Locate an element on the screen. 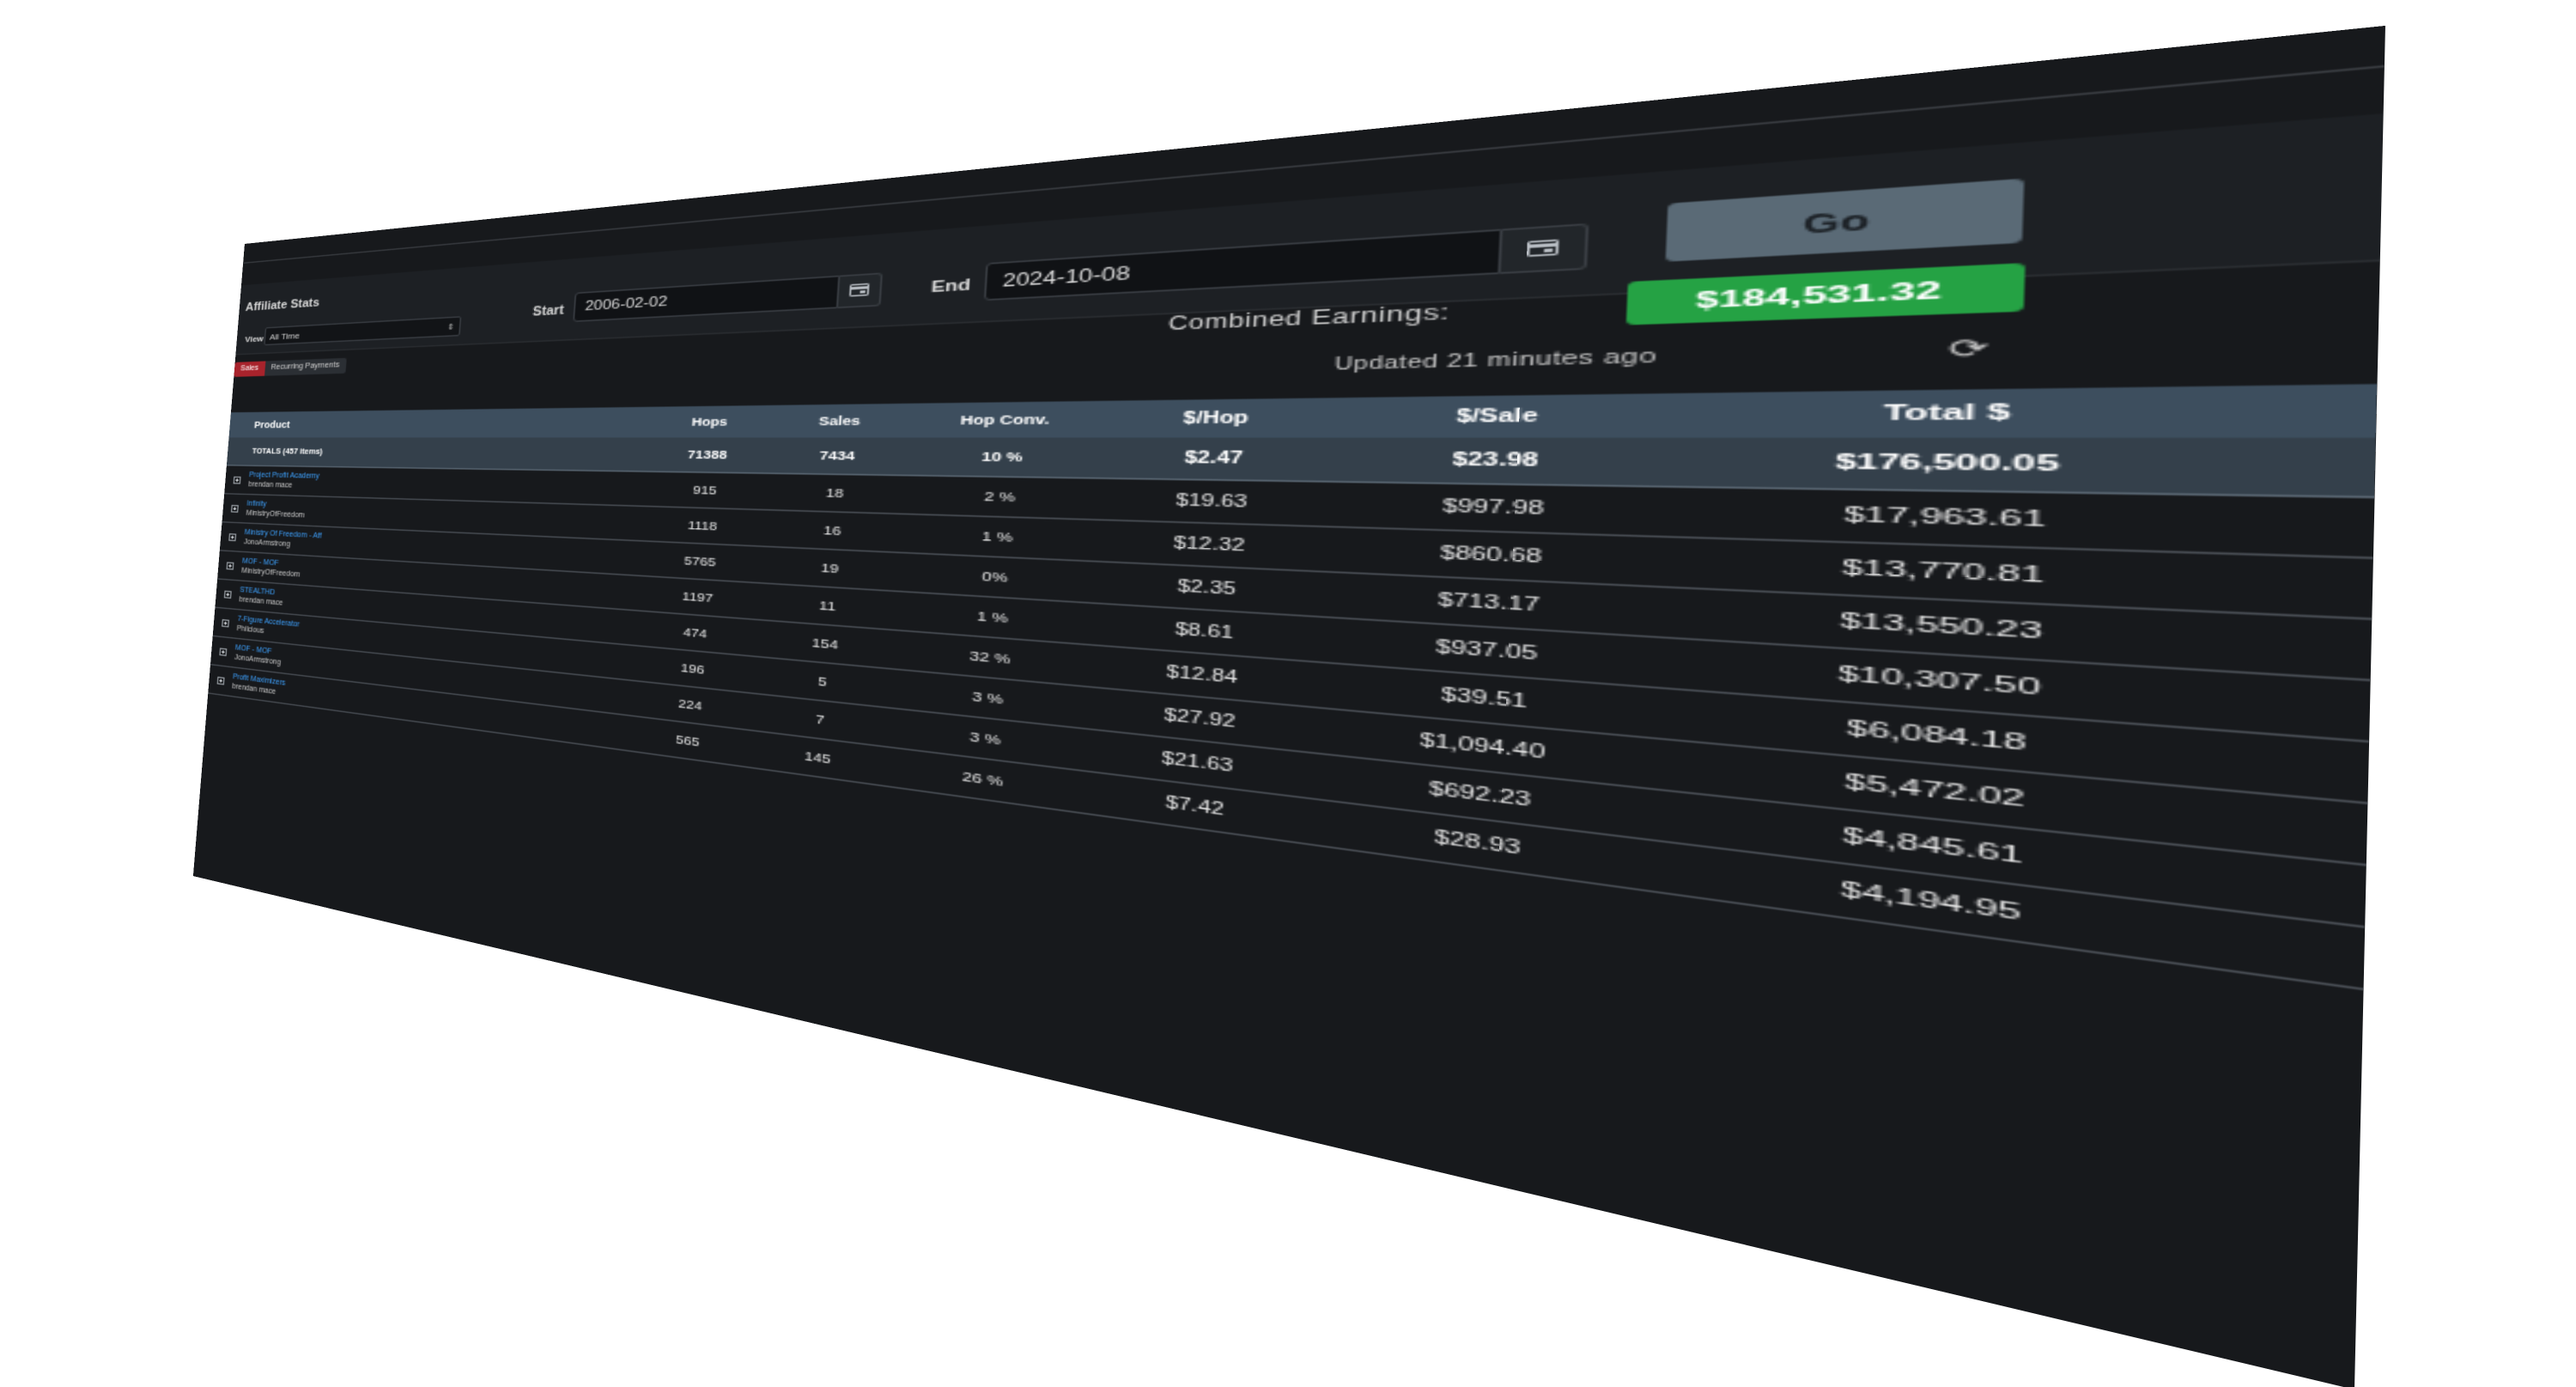 The width and height of the screenshot is (2576, 1387). column-header-sales: Sales is located at coordinates (841, 421).